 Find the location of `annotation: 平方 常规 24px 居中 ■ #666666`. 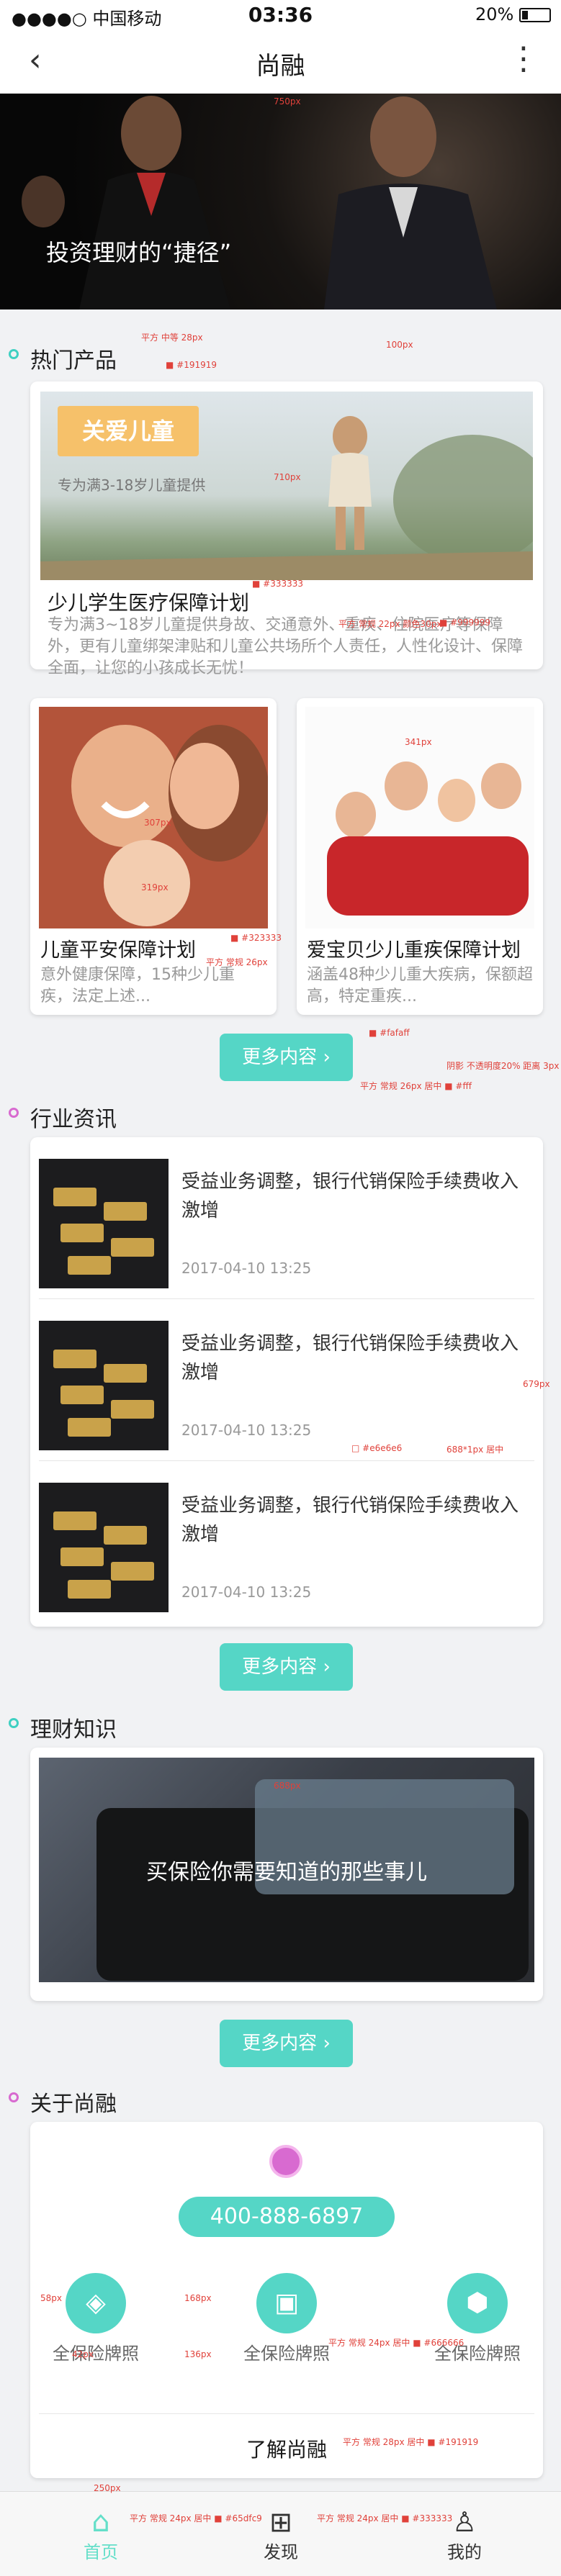

annotation: 平方 常规 24px 居中 ■ #666666 is located at coordinates (396, 2343).